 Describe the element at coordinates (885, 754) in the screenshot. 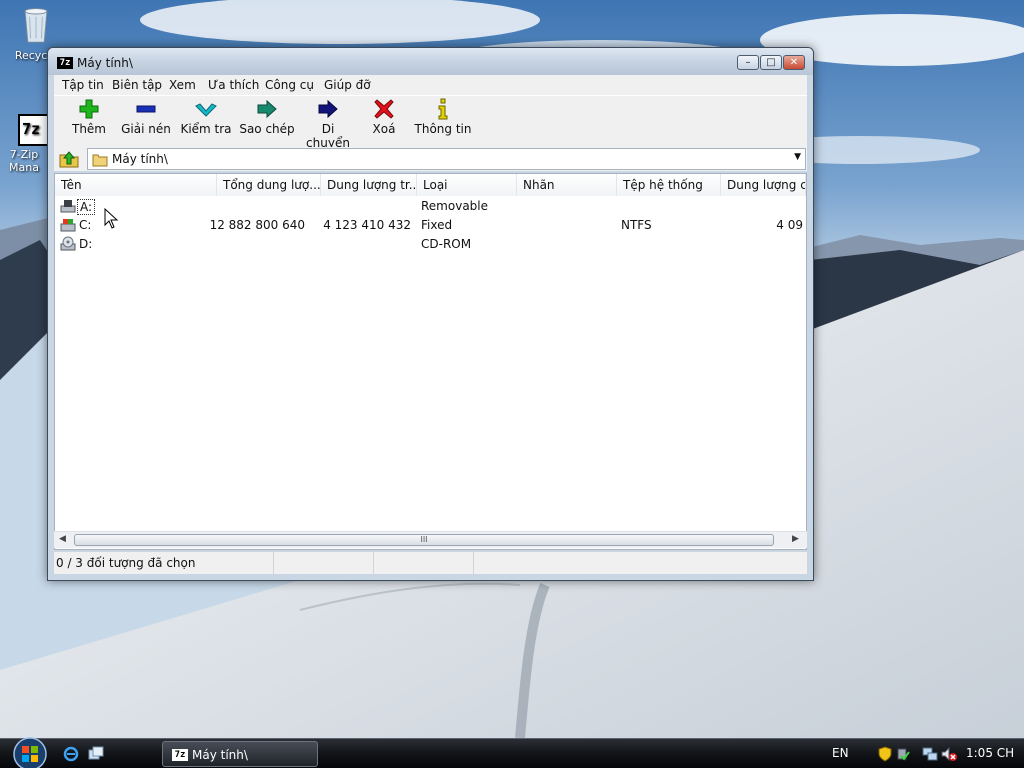

I see `security-shield-icon` at that location.